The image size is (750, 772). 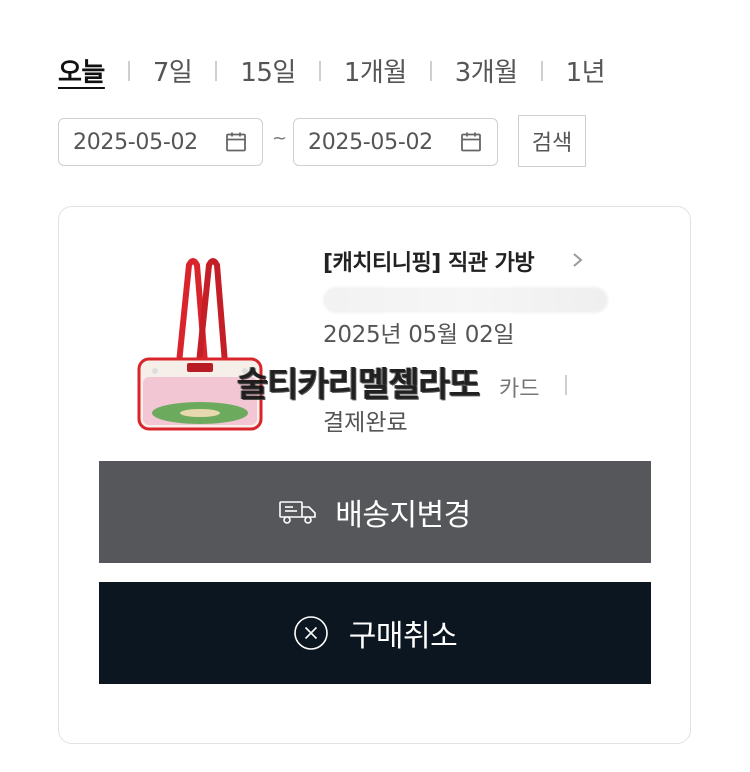 I want to click on payment-divider, so click(x=566, y=385).